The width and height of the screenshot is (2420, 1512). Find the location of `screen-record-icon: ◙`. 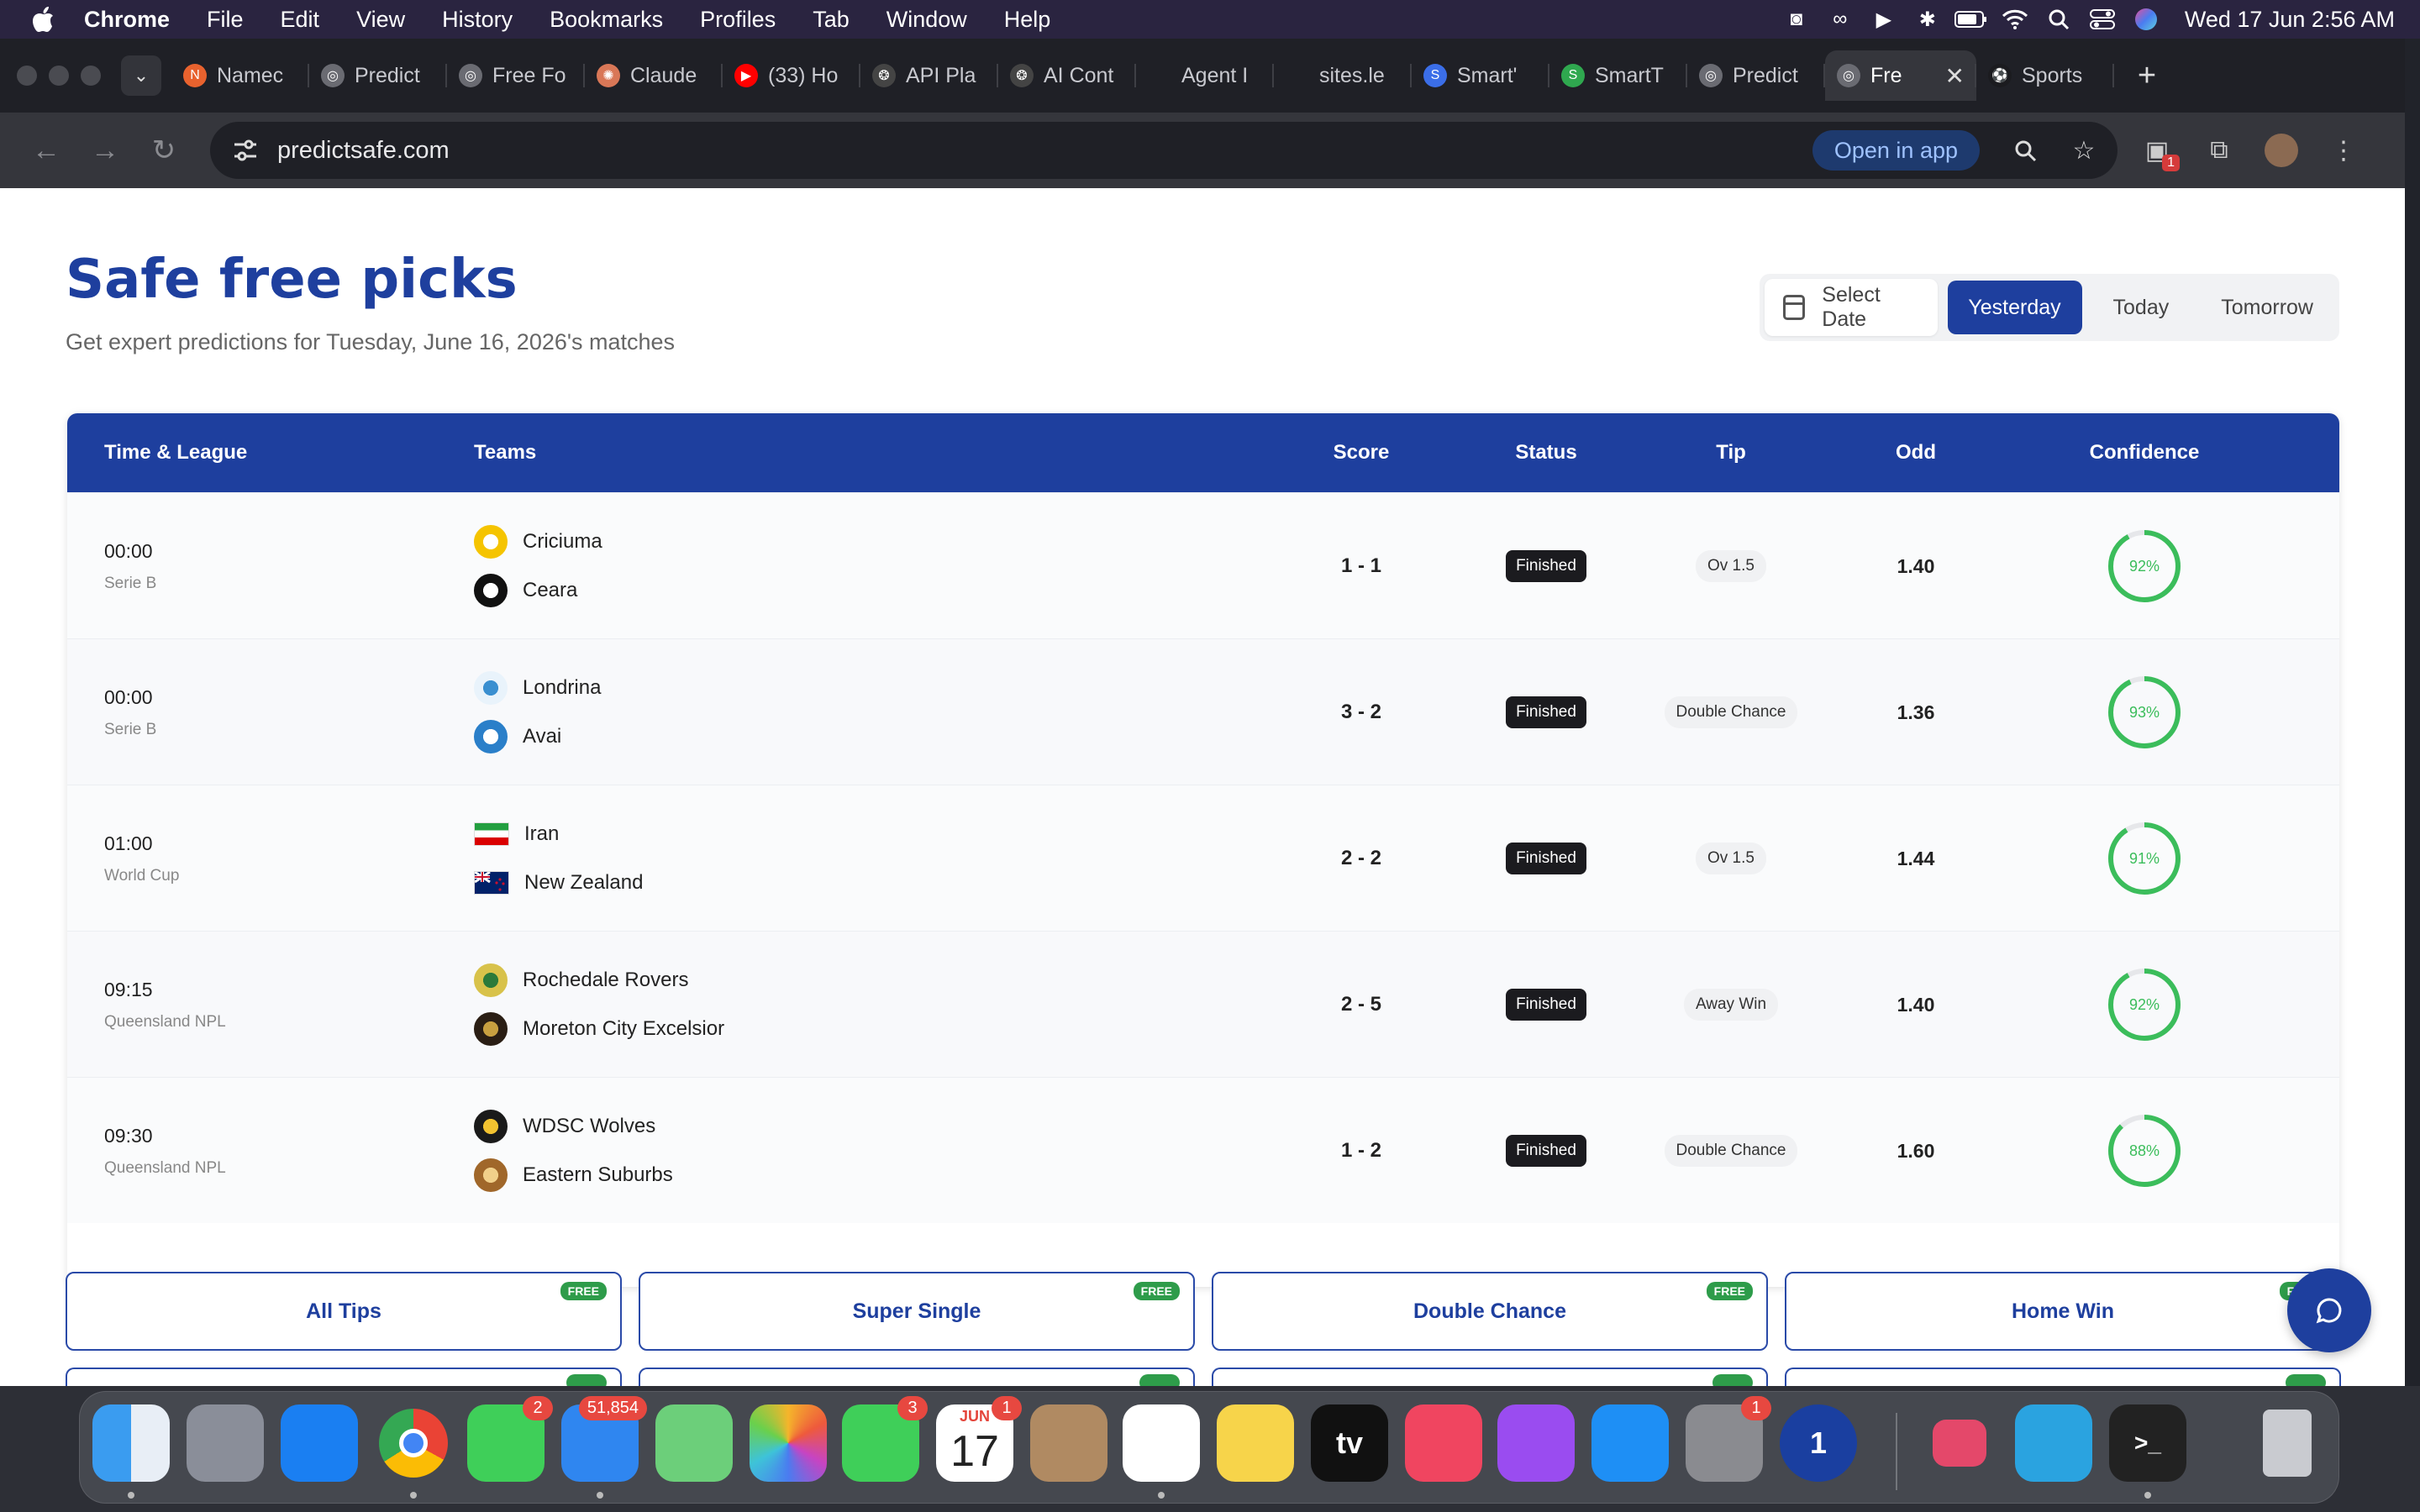

screen-record-icon: ◙ is located at coordinates (1797, 19).